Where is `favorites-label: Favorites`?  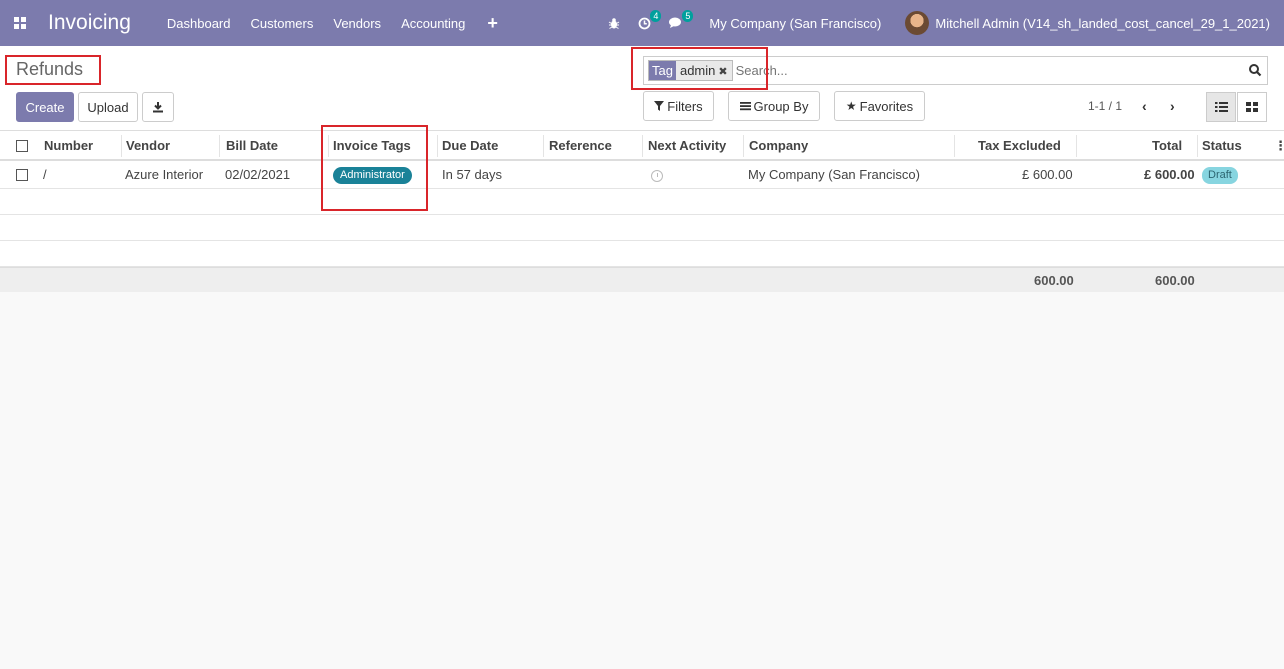 favorites-label: Favorites is located at coordinates (886, 106).